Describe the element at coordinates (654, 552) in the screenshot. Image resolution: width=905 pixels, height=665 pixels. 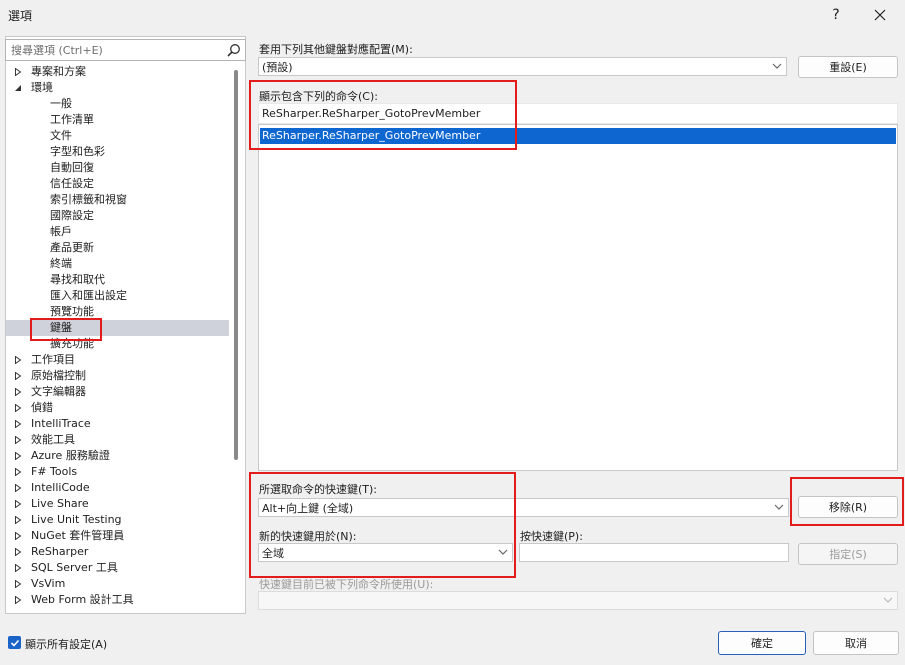
I see `press-keys-input` at that location.